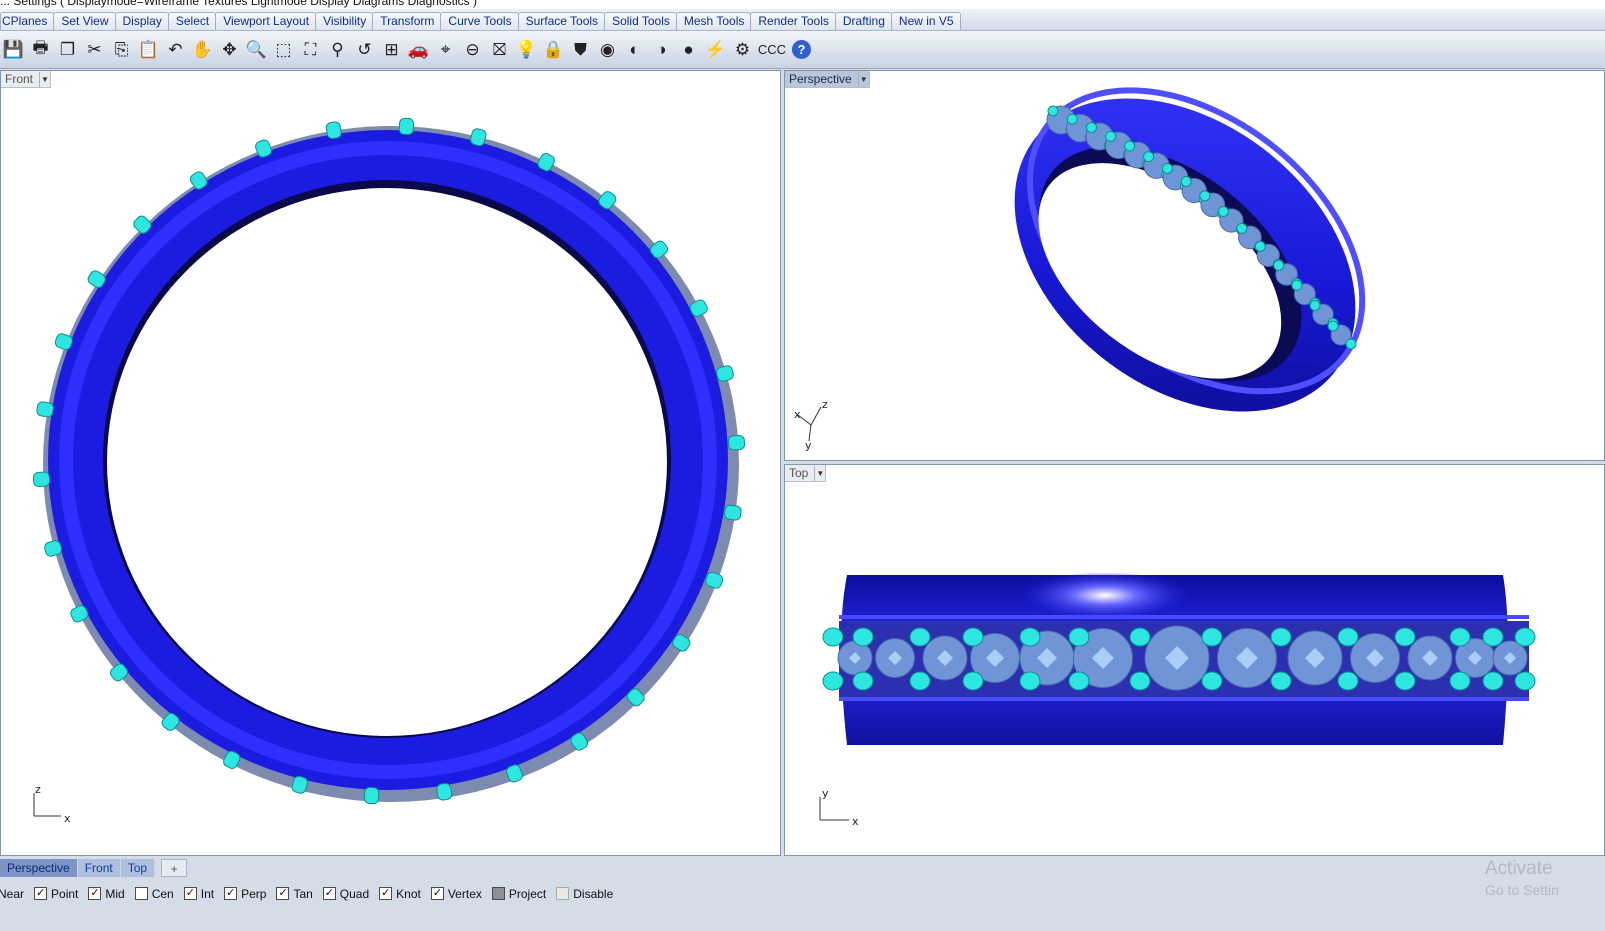 This screenshot has height=931, width=1605. What do you see at coordinates (479, 21) in the screenshot?
I see `tab-curve-tools: Curve Tools` at bounding box center [479, 21].